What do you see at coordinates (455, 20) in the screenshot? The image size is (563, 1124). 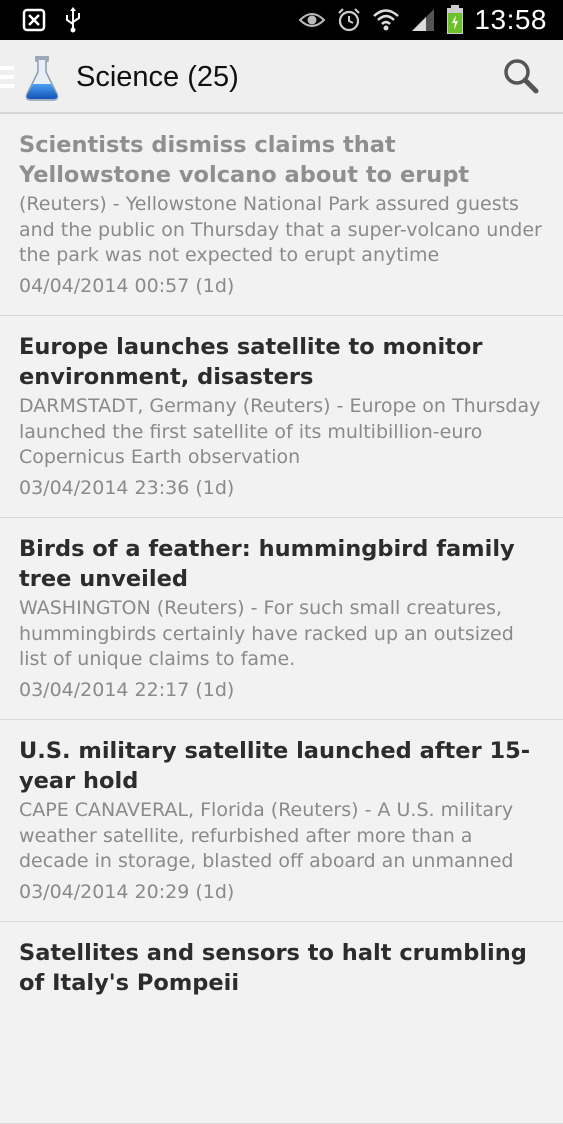 I see `battery-icon` at bounding box center [455, 20].